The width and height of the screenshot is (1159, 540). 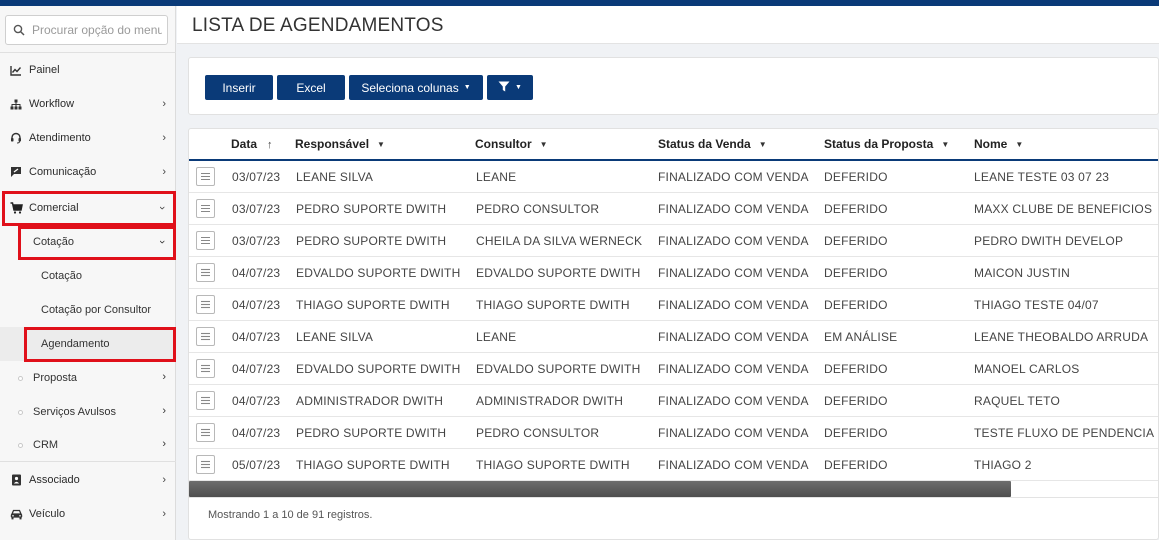 I want to click on excel-button: Excel, so click(x=311, y=87).